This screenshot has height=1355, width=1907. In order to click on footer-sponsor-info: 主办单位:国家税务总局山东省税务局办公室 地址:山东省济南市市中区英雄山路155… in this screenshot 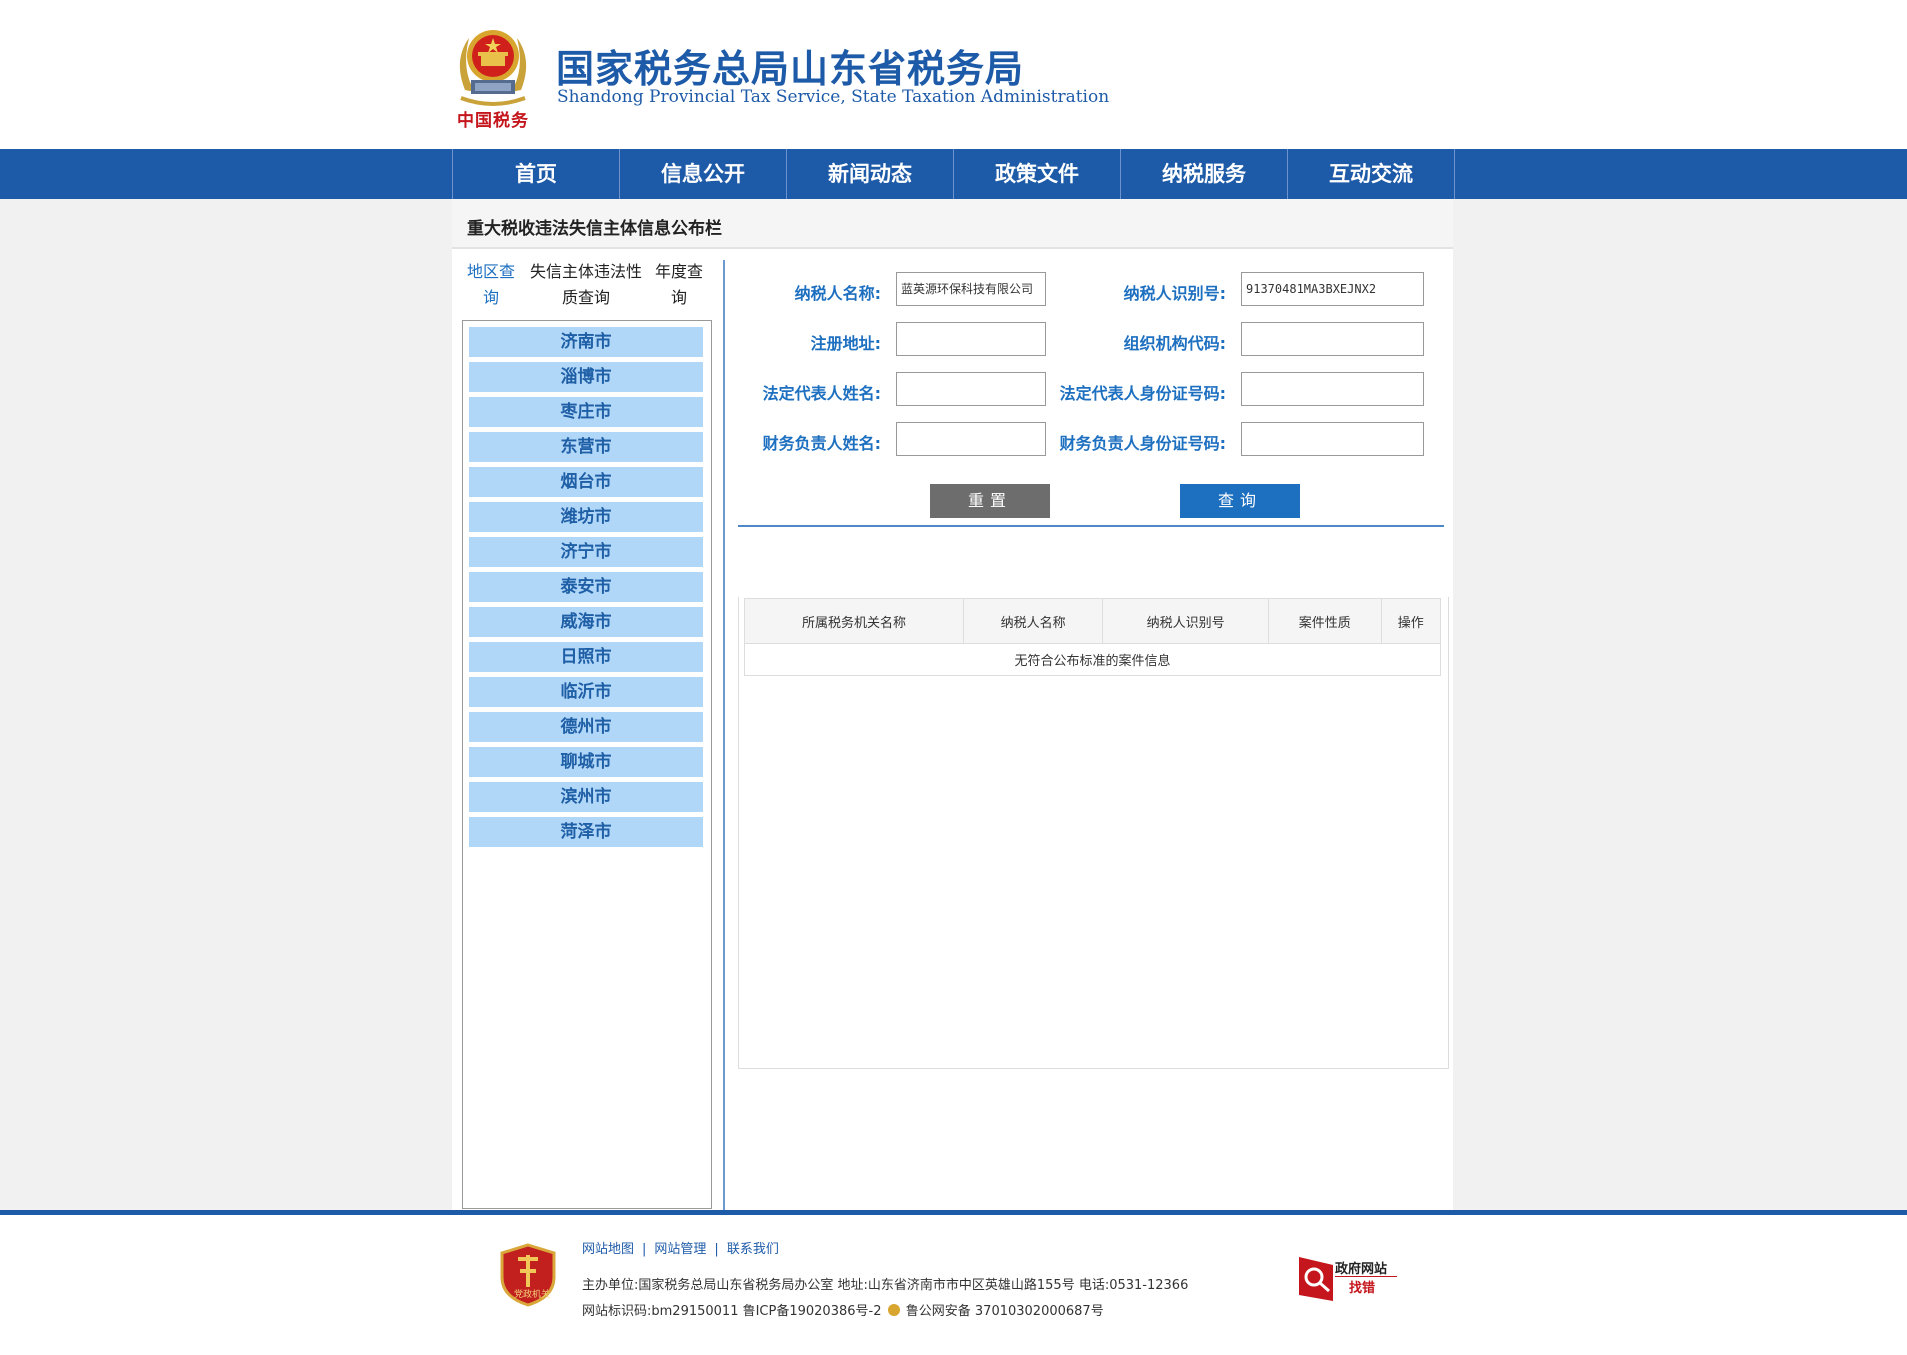, I will do `click(885, 1285)`.